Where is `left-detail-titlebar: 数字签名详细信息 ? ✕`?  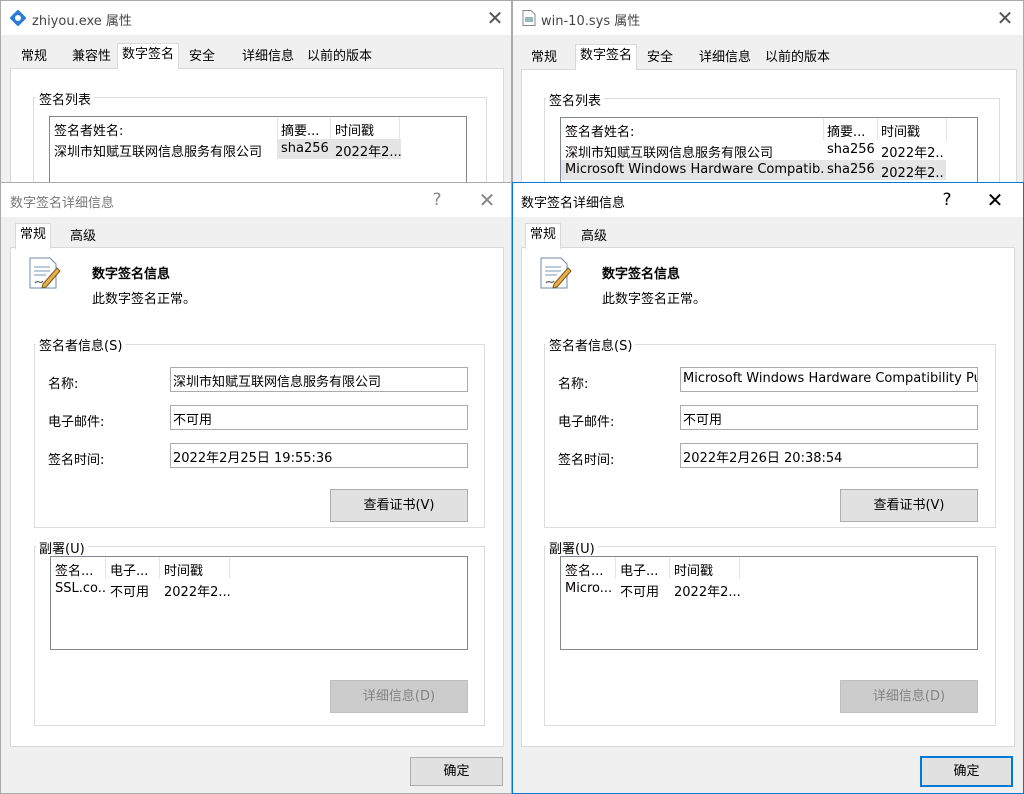 left-detail-titlebar: 数字签名详细信息 ? ✕ is located at coordinates (256, 200).